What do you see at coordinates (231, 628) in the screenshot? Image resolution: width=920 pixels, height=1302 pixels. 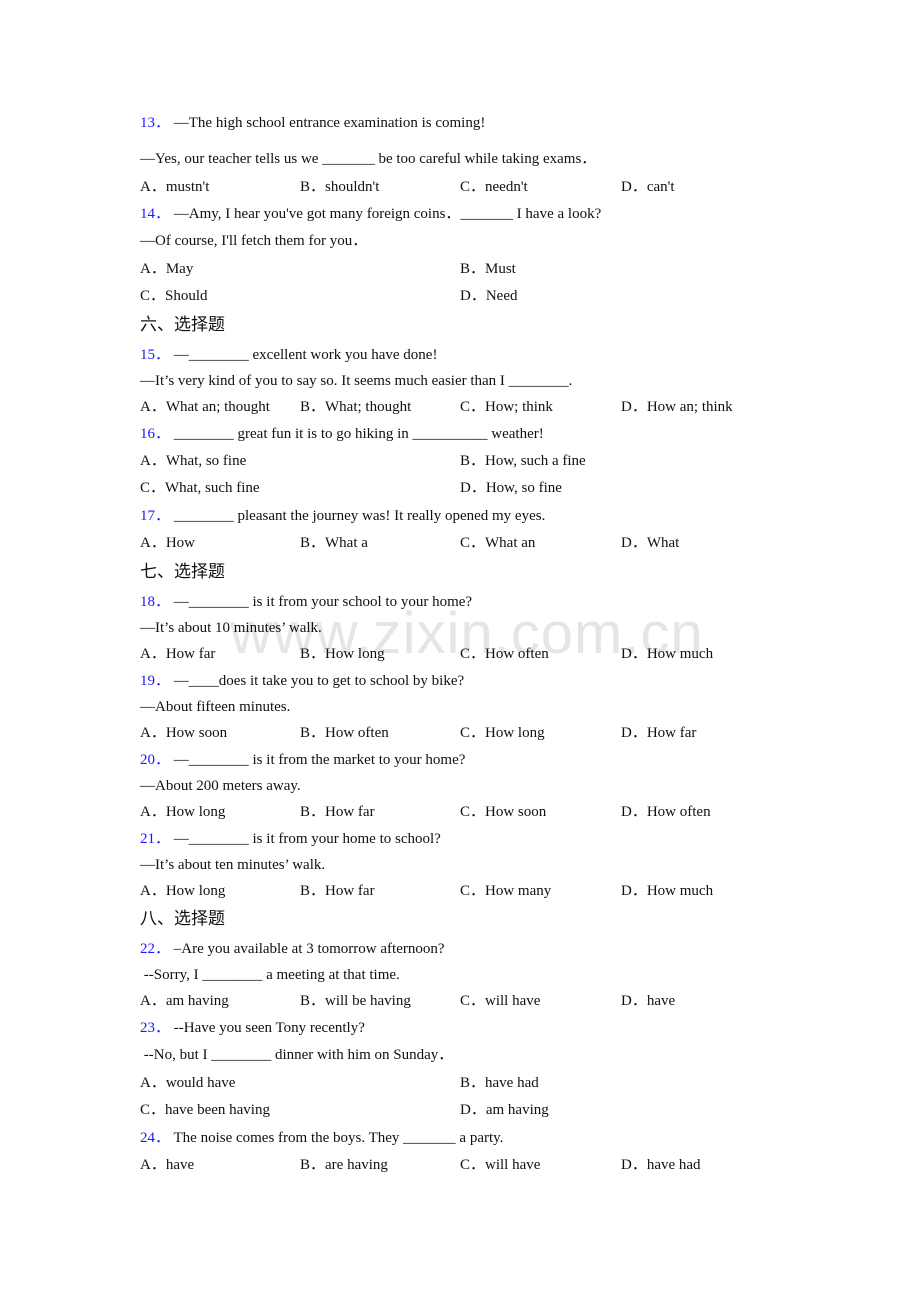 I see `question-text: —It’s about 10 minutes’ walk.` at bounding box center [231, 628].